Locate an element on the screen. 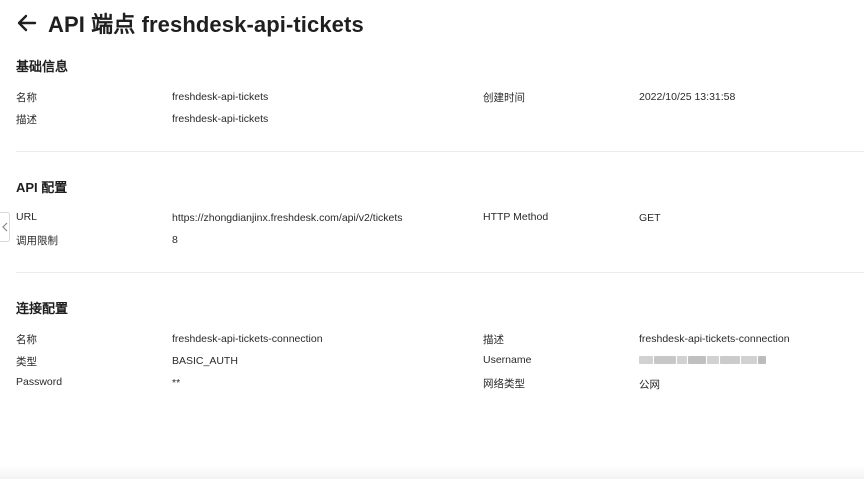 This screenshot has width=864, height=479. api-method-value: GET is located at coordinates (650, 218).